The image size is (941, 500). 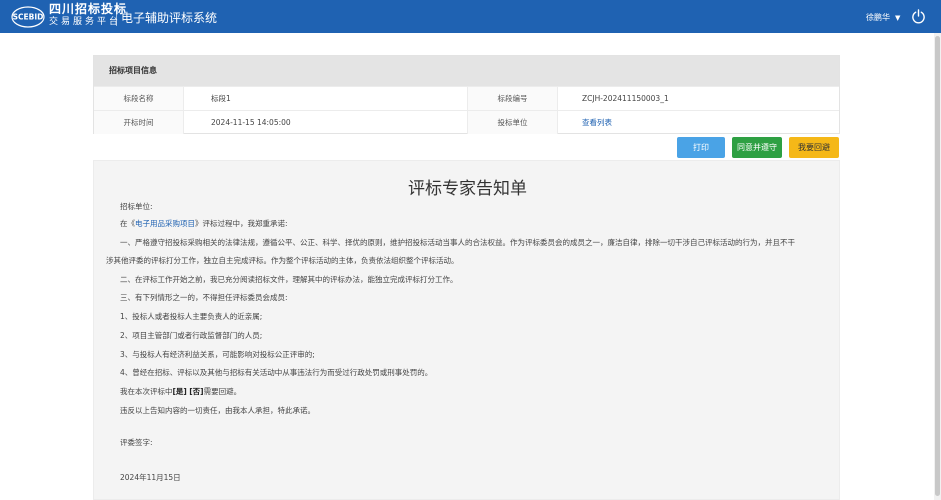 I want to click on info-row: 标段名称 标段1 标段编号 ZCJH-202411150003_1, so click(x=466, y=98).